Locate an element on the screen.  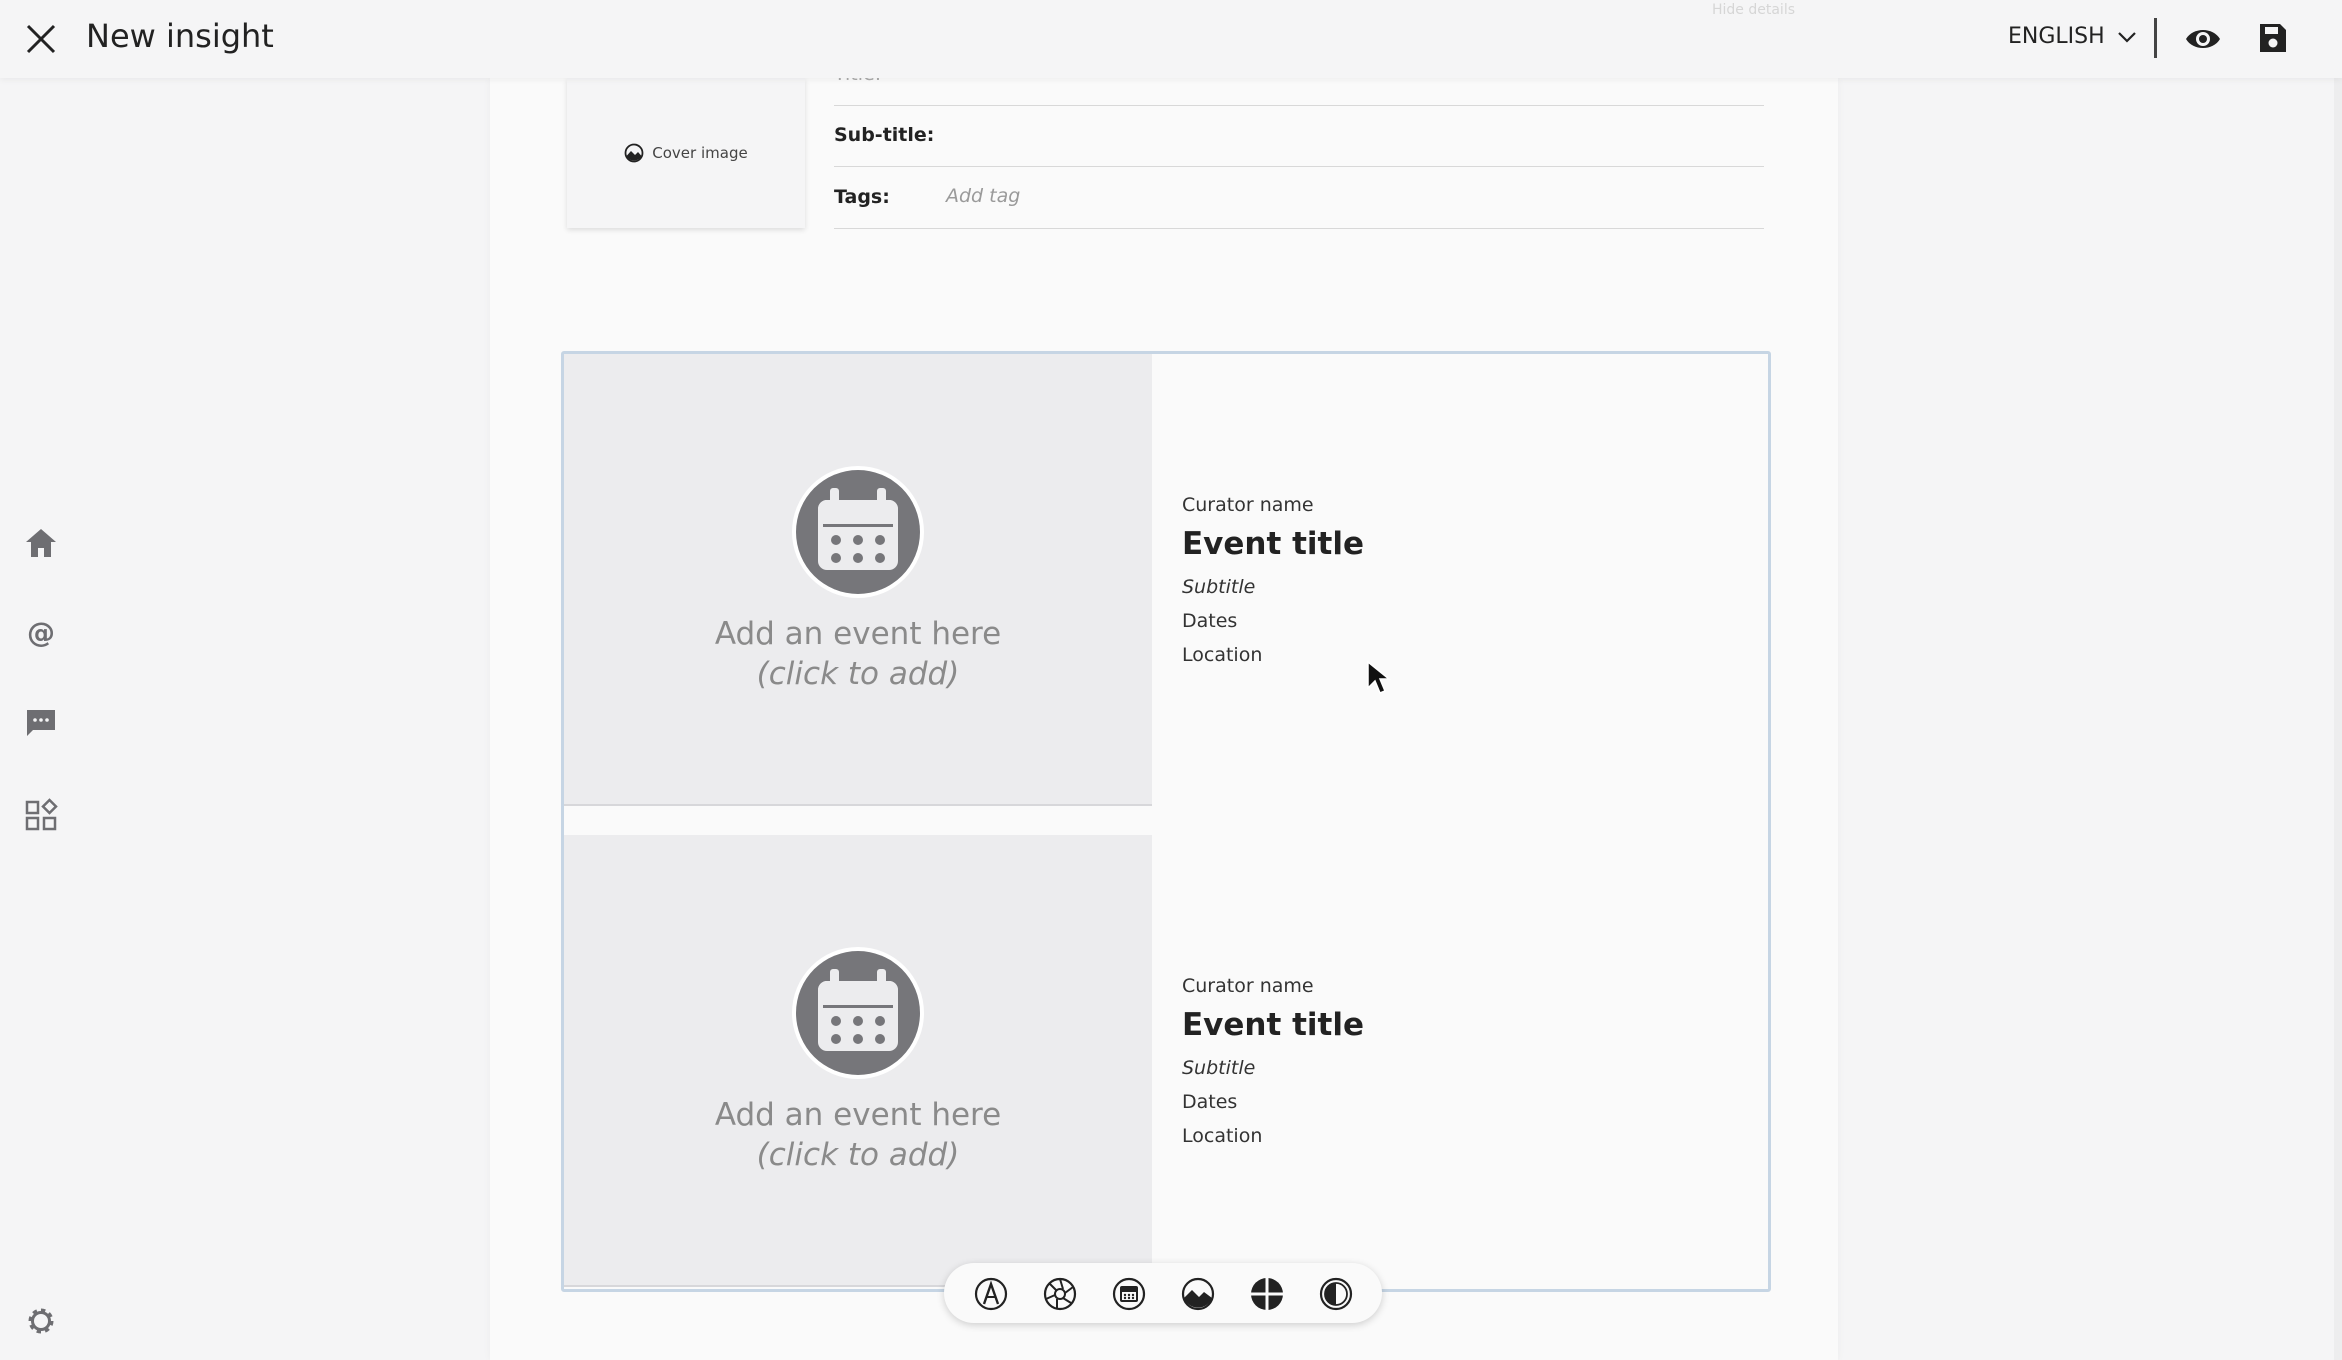
top-bar: New insight Hide details ENGLISH is located at coordinates (1171, 39).